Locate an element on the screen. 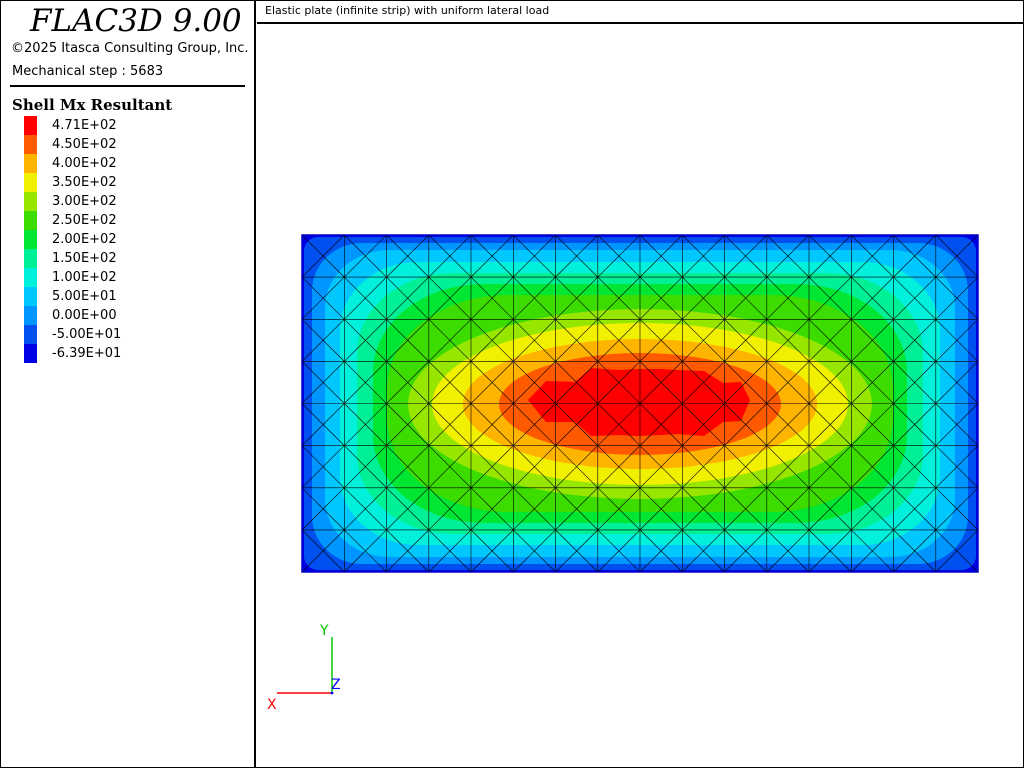 The image size is (1024, 770). legend-label: -6.39E+01 is located at coordinates (87, 353).